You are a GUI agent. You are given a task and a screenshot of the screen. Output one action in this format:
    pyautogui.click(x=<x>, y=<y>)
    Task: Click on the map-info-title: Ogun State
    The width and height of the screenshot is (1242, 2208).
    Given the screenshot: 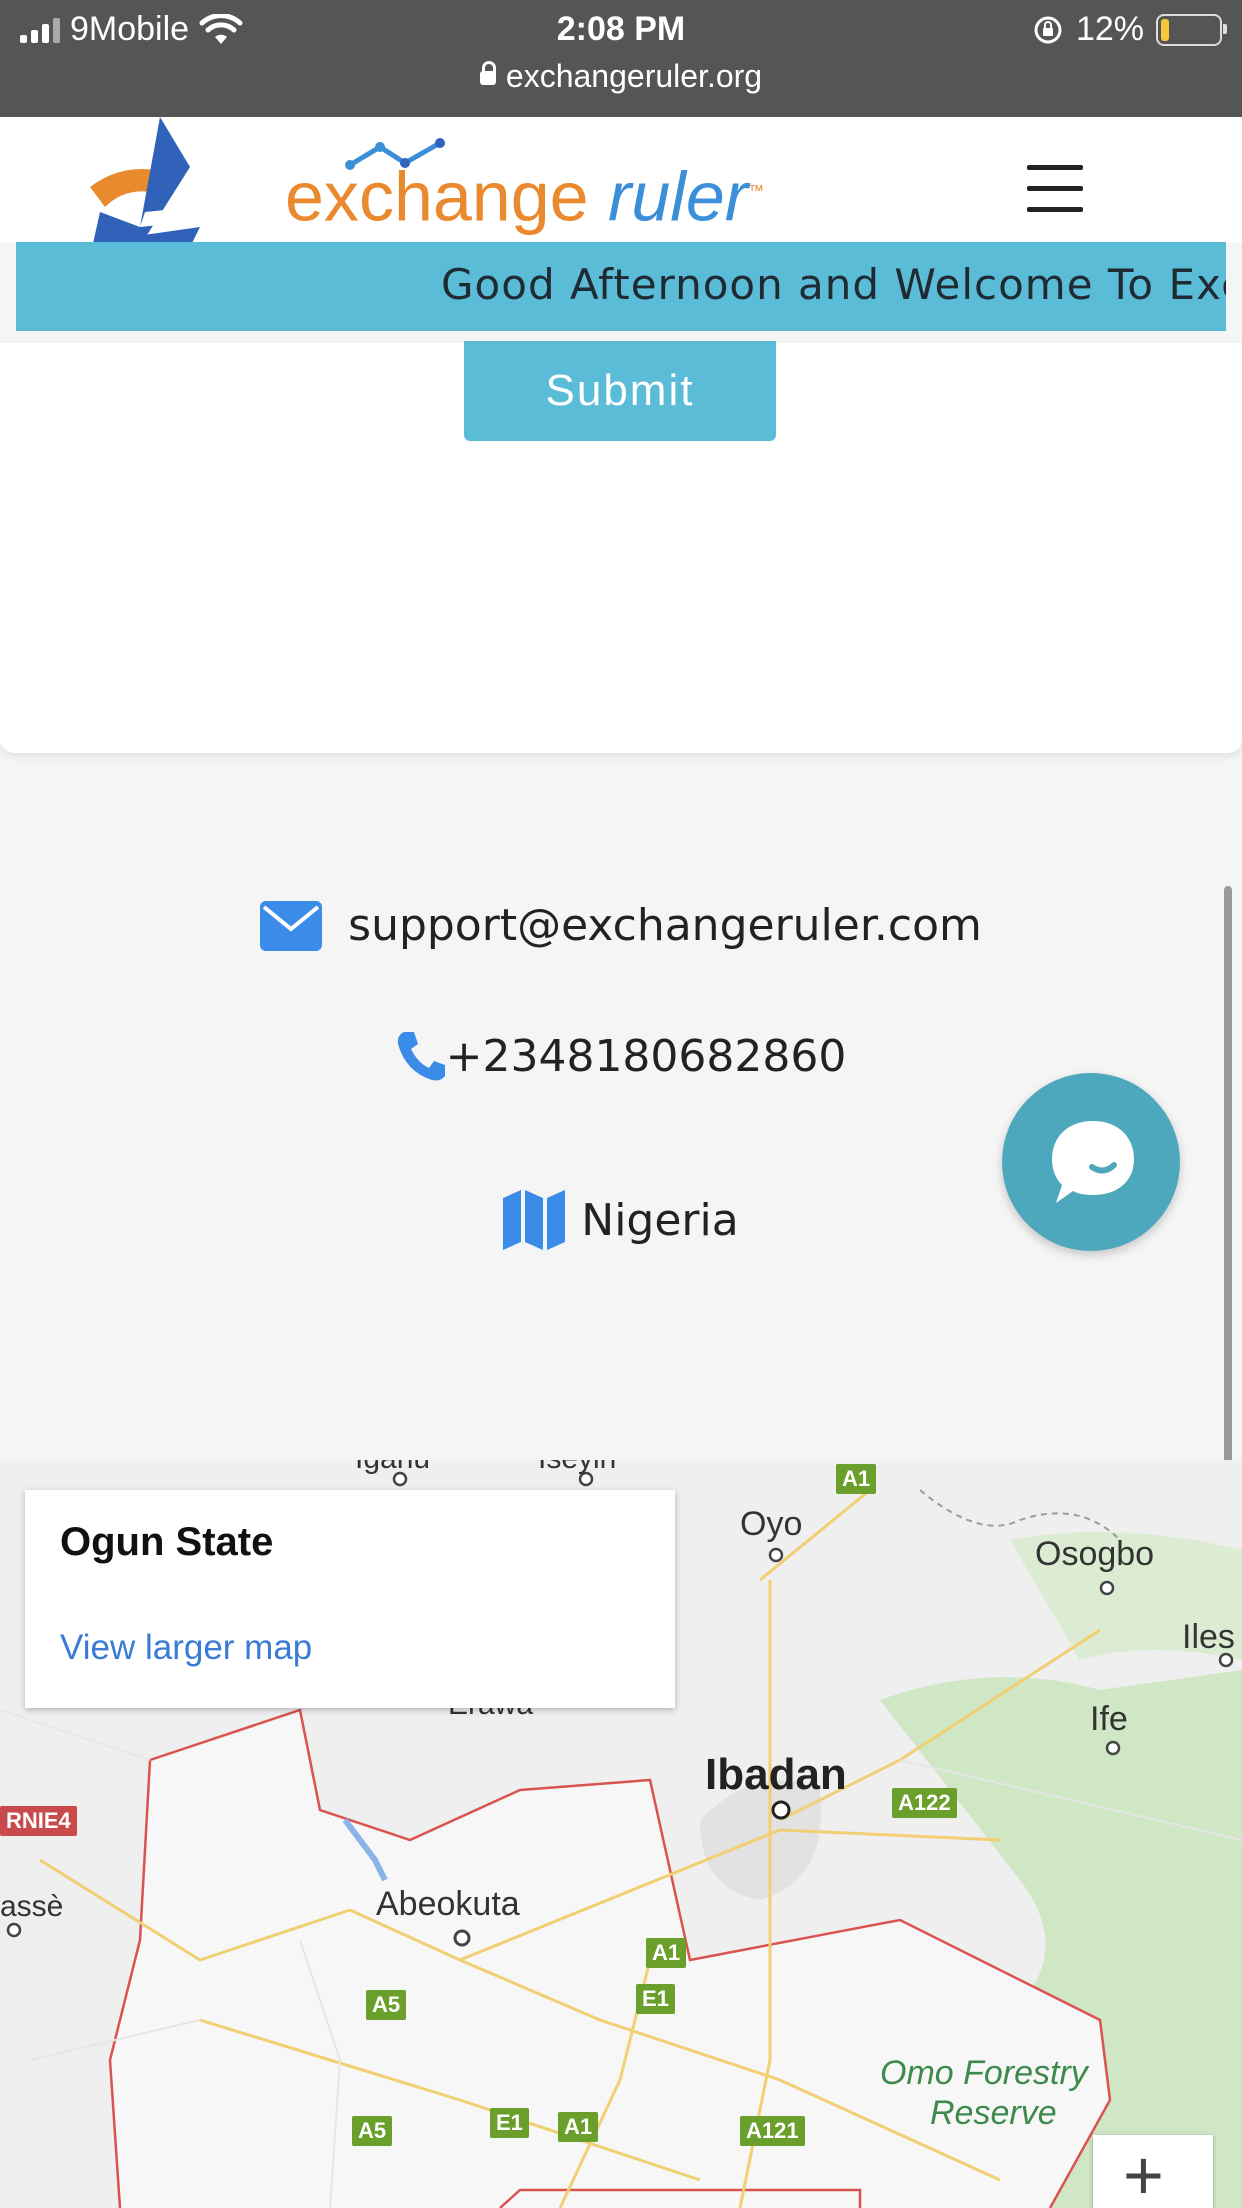 What is the action you would take?
    pyautogui.click(x=167, y=1542)
    